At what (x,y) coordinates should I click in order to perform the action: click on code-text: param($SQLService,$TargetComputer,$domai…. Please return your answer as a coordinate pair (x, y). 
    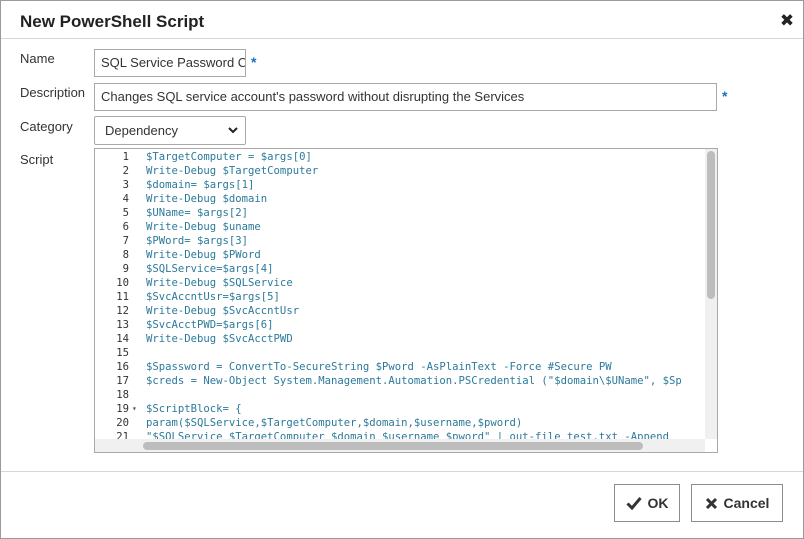
    Looking at the image, I should click on (334, 423).